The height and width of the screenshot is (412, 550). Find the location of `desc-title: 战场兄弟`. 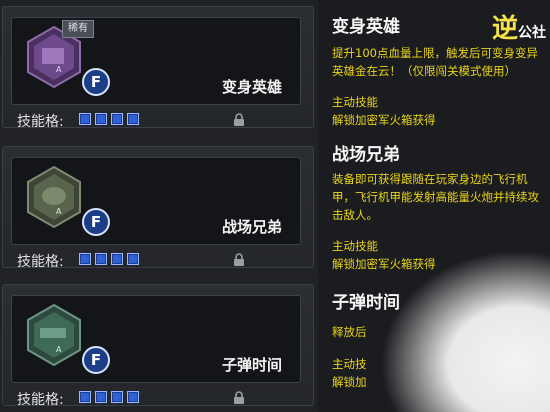

desc-title: 战场兄弟 is located at coordinates (366, 155).